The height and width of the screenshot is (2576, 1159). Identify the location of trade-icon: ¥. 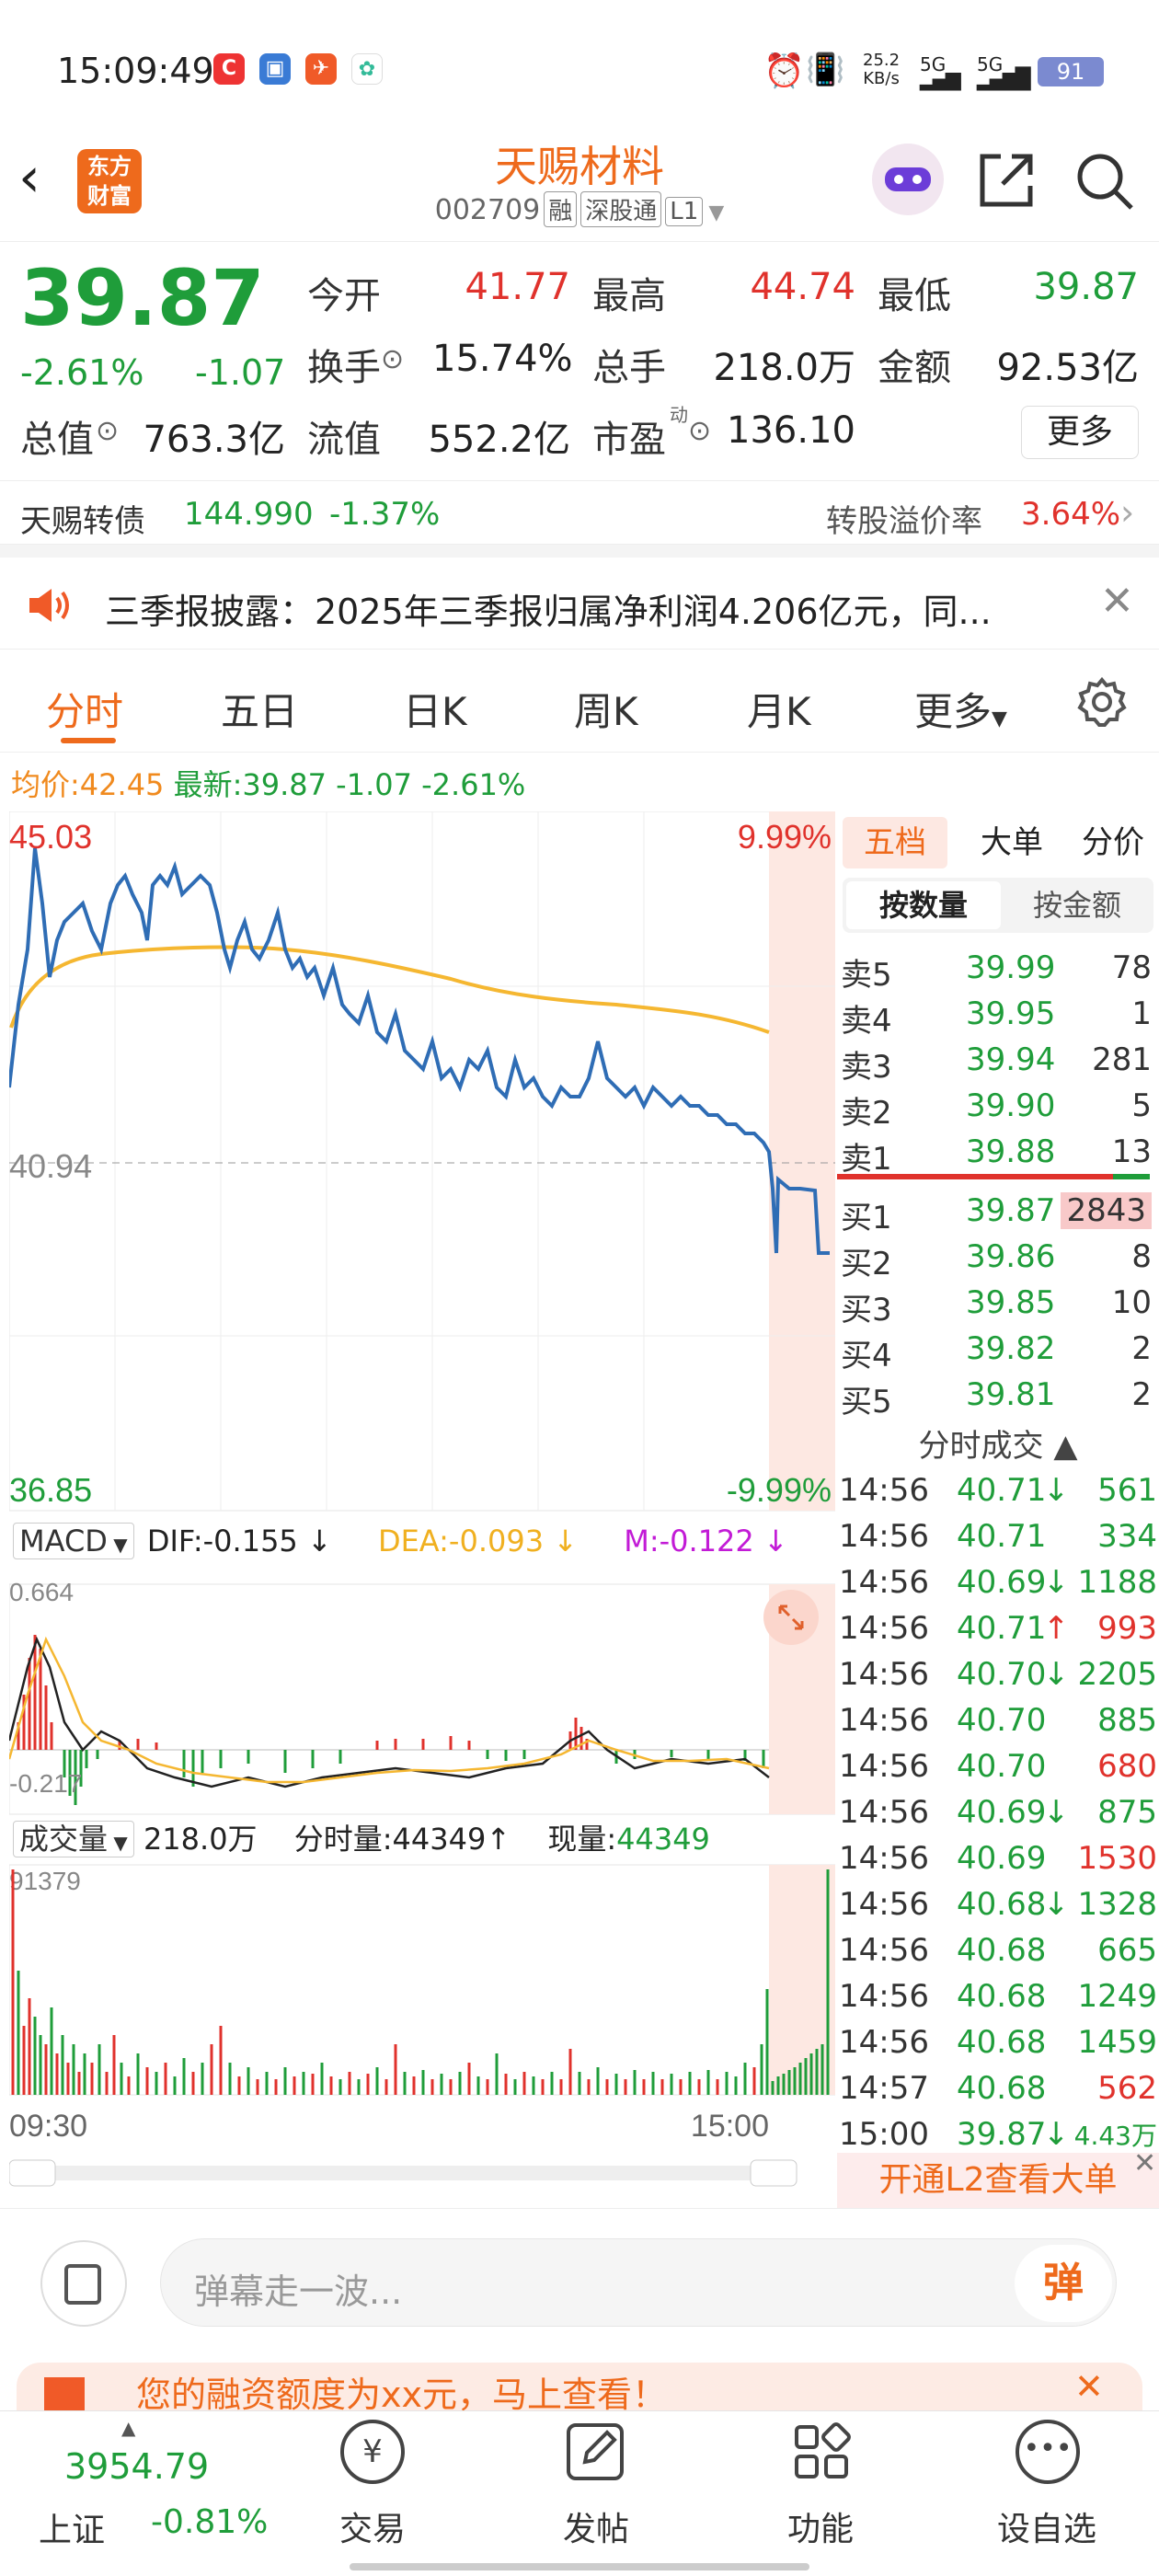
(372, 2452).